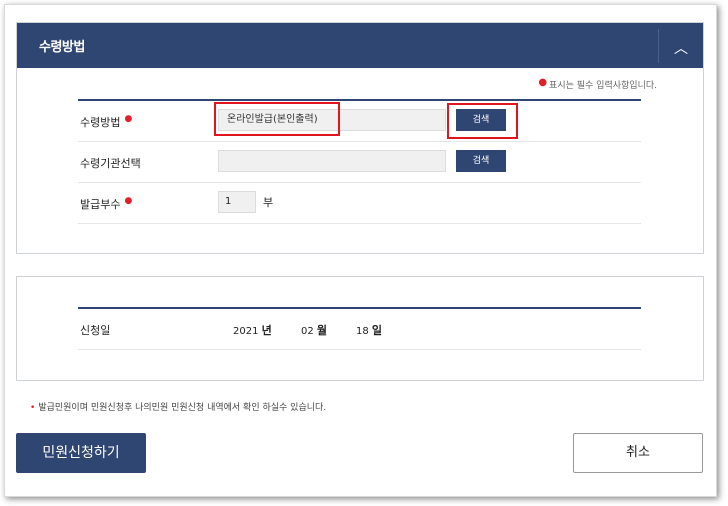 The height and width of the screenshot is (506, 728). I want to click on day-unit: 일, so click(377, 330).